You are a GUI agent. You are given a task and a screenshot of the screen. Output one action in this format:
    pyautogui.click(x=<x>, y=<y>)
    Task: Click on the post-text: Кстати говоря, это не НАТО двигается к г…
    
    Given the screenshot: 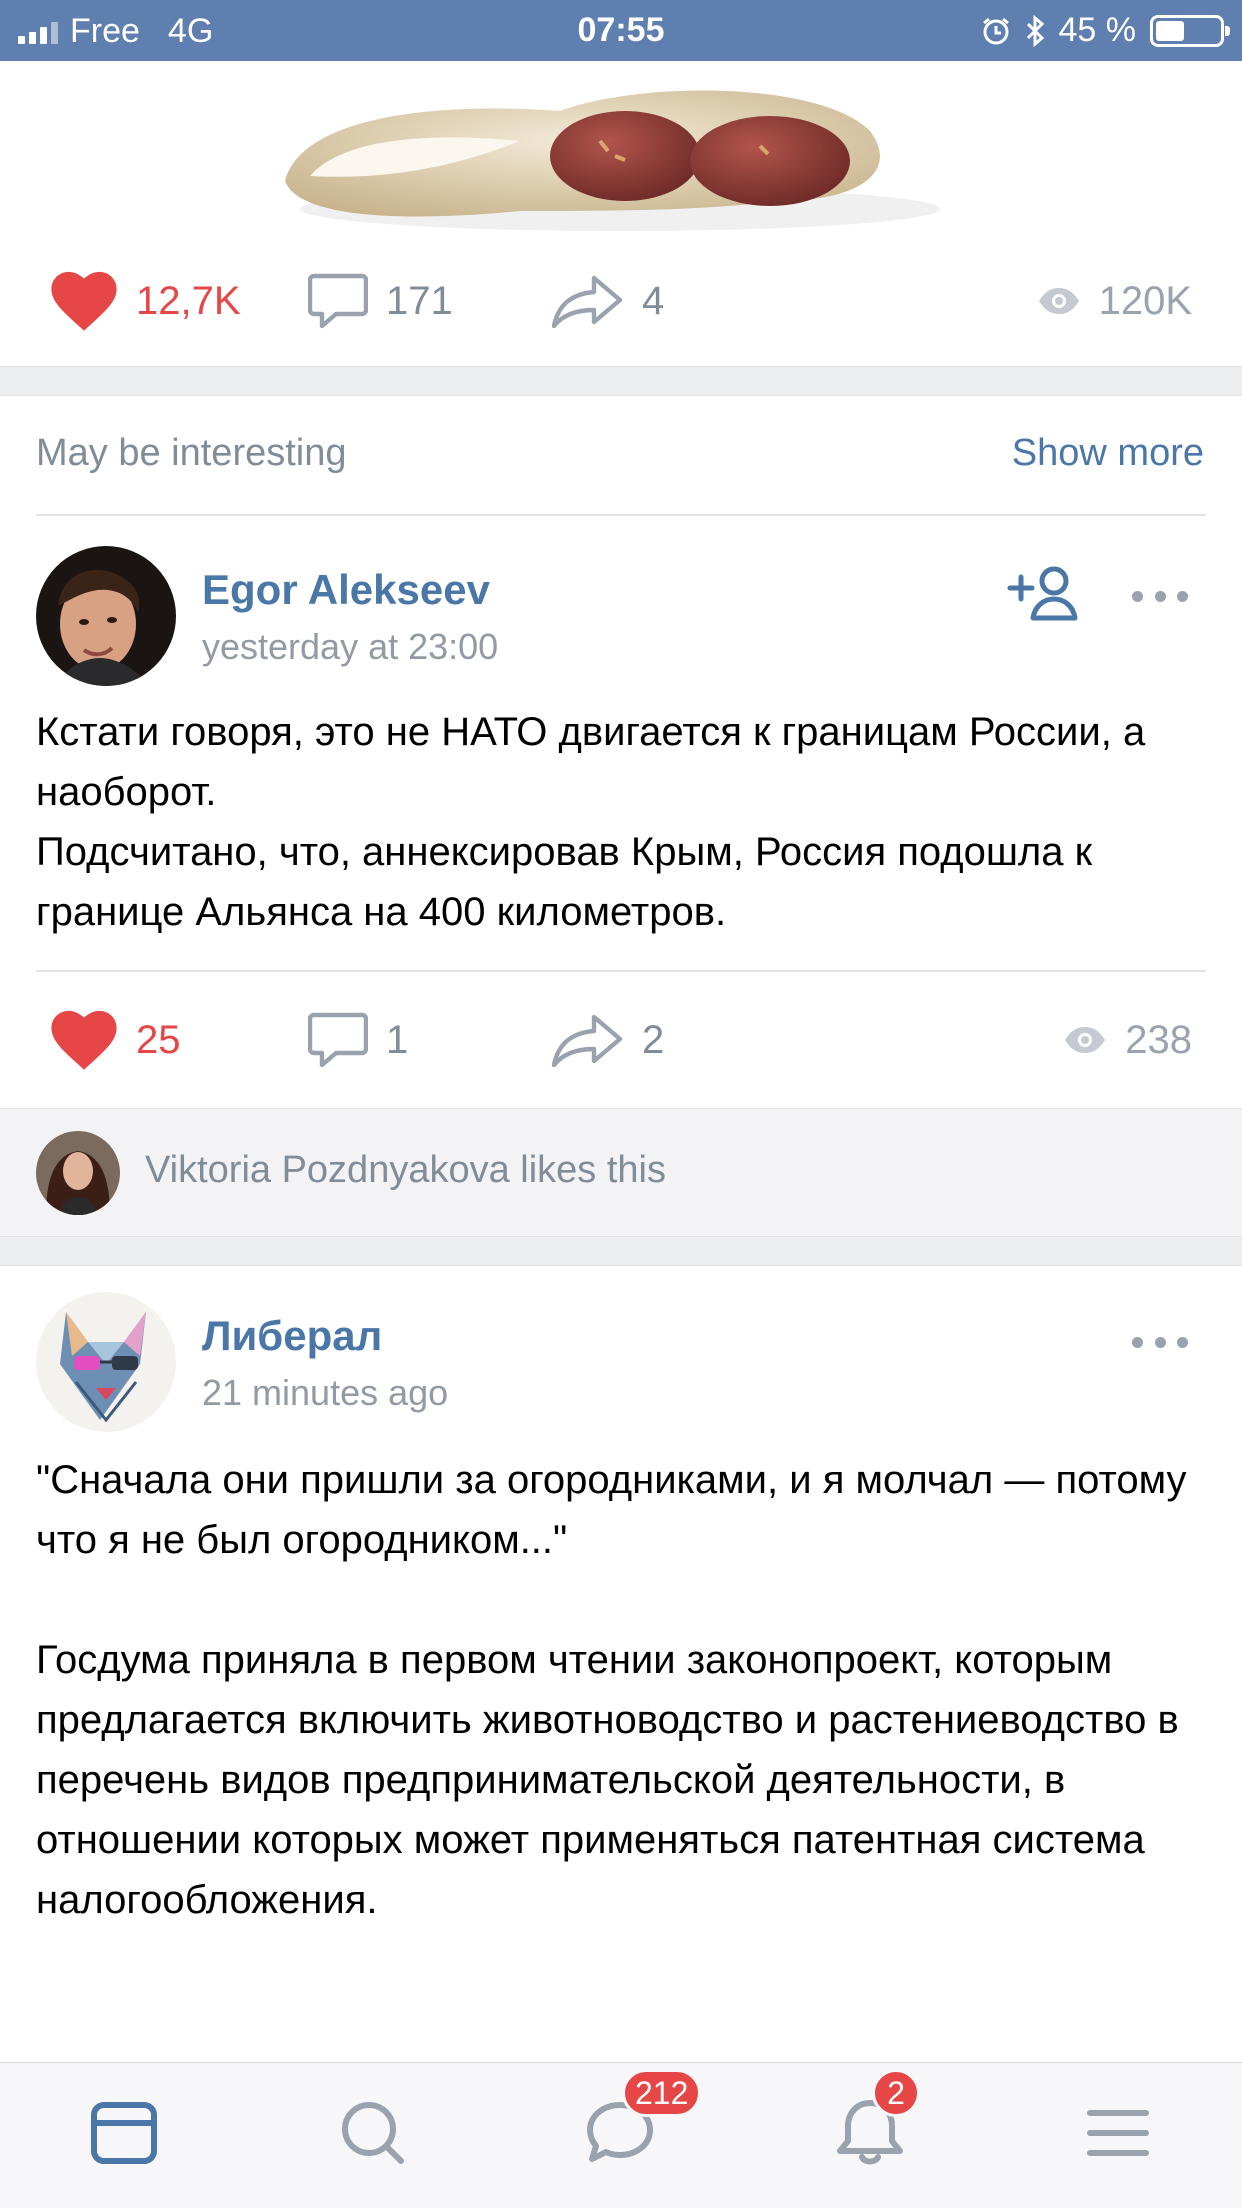 What is the action you would take?
    pyautogui.click(x=591, y=822)
    